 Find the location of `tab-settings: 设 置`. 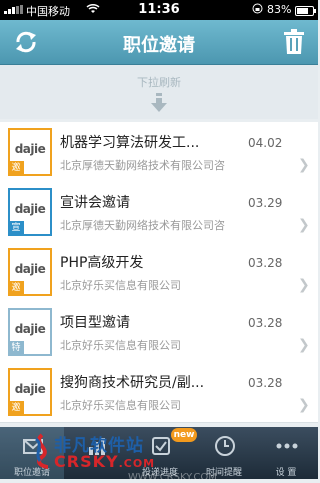

tab-settings: 设 置 is located at coordinates (286, 453).